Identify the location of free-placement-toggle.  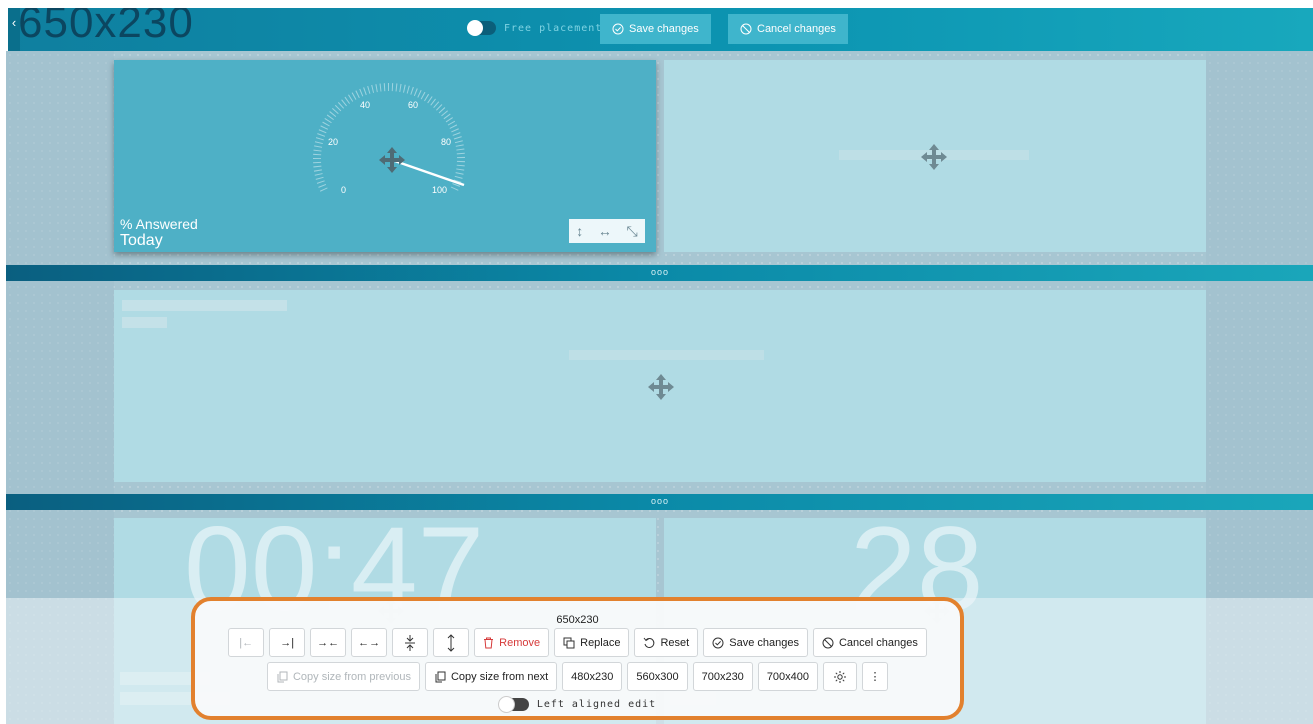
(481, 28).